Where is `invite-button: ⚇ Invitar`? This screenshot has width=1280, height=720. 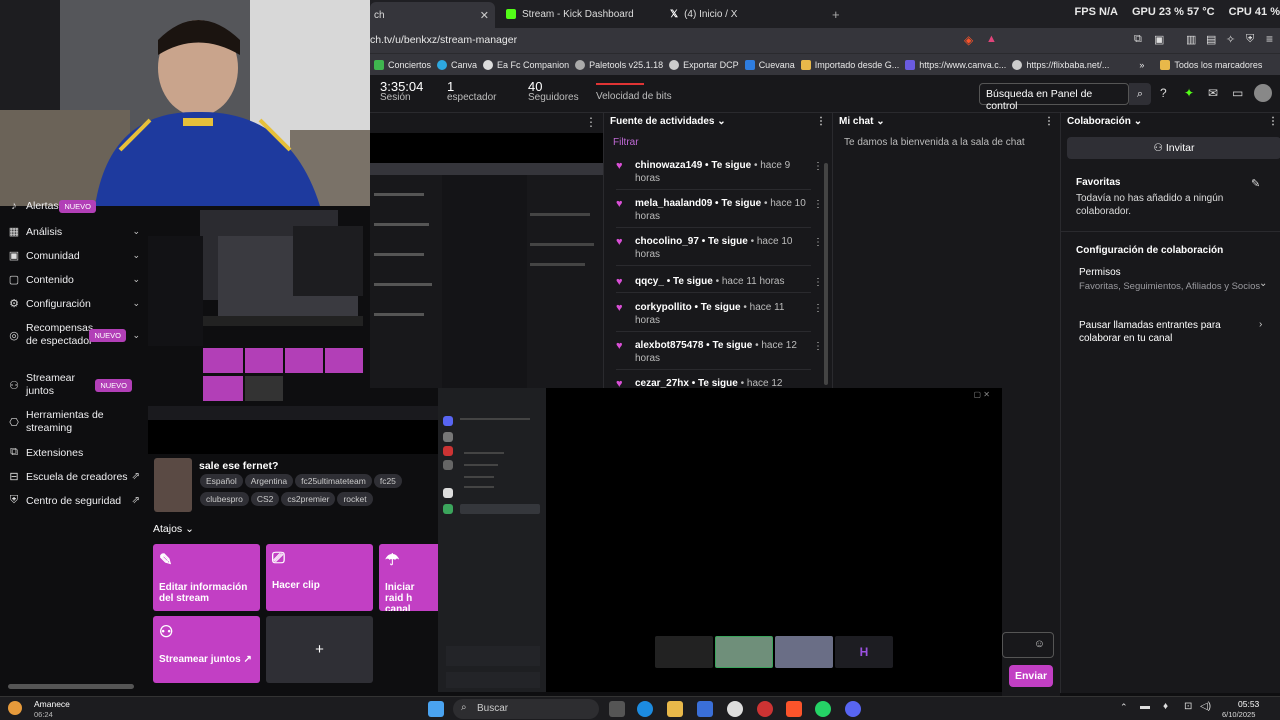
invite-button: ⚇ Invitar is located at coordinates (1173, 148).